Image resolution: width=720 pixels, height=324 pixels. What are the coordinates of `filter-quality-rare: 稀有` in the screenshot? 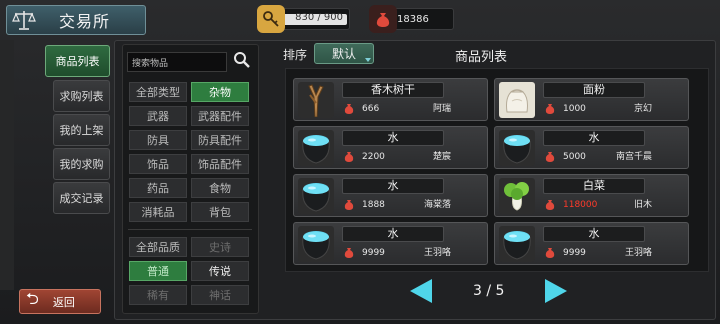 It's located at (158, 295).